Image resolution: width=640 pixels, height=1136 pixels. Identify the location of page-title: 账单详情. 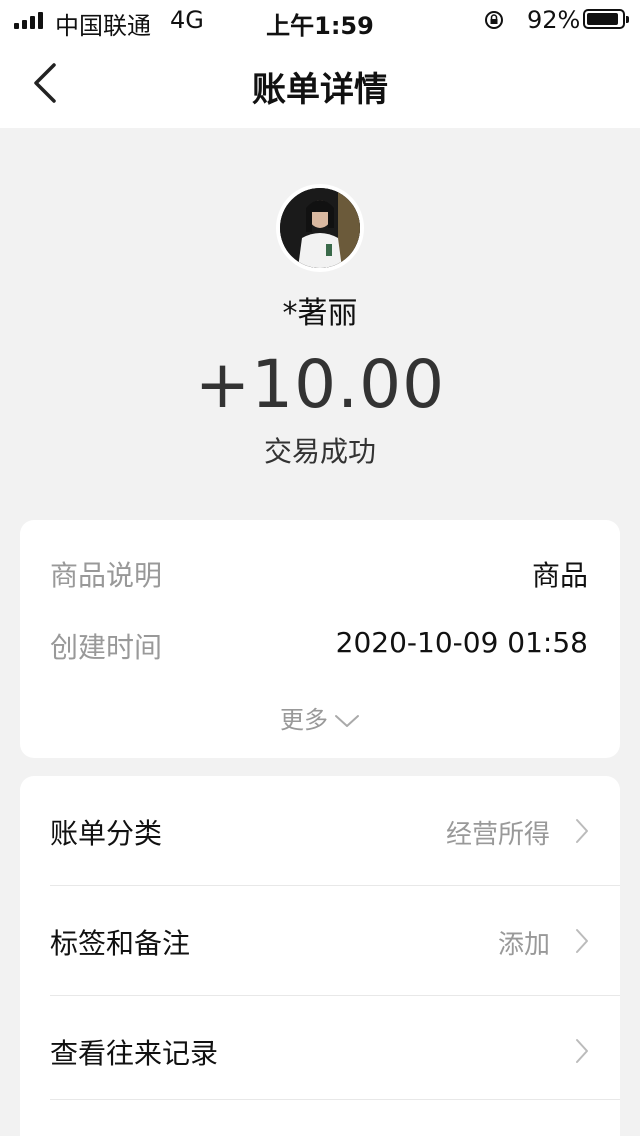
(320, 90).